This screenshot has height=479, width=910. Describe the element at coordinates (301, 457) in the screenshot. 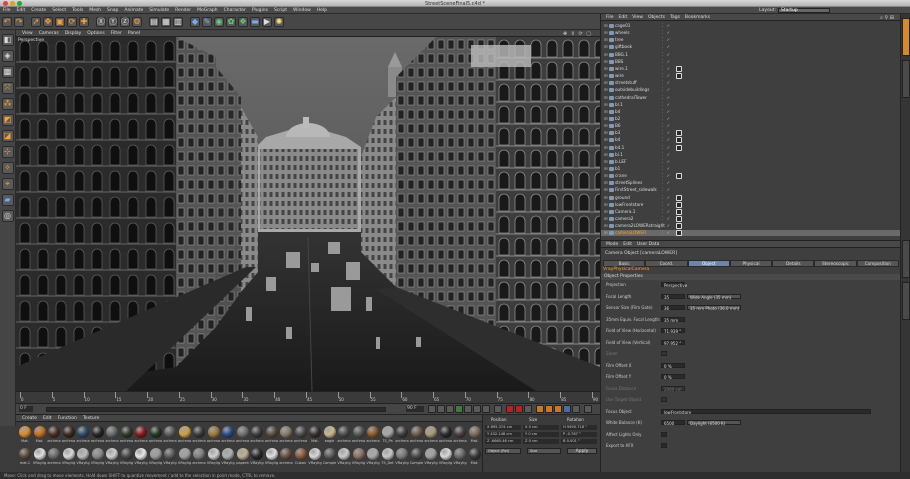

I see `material-swatch: Cuban` at that location.